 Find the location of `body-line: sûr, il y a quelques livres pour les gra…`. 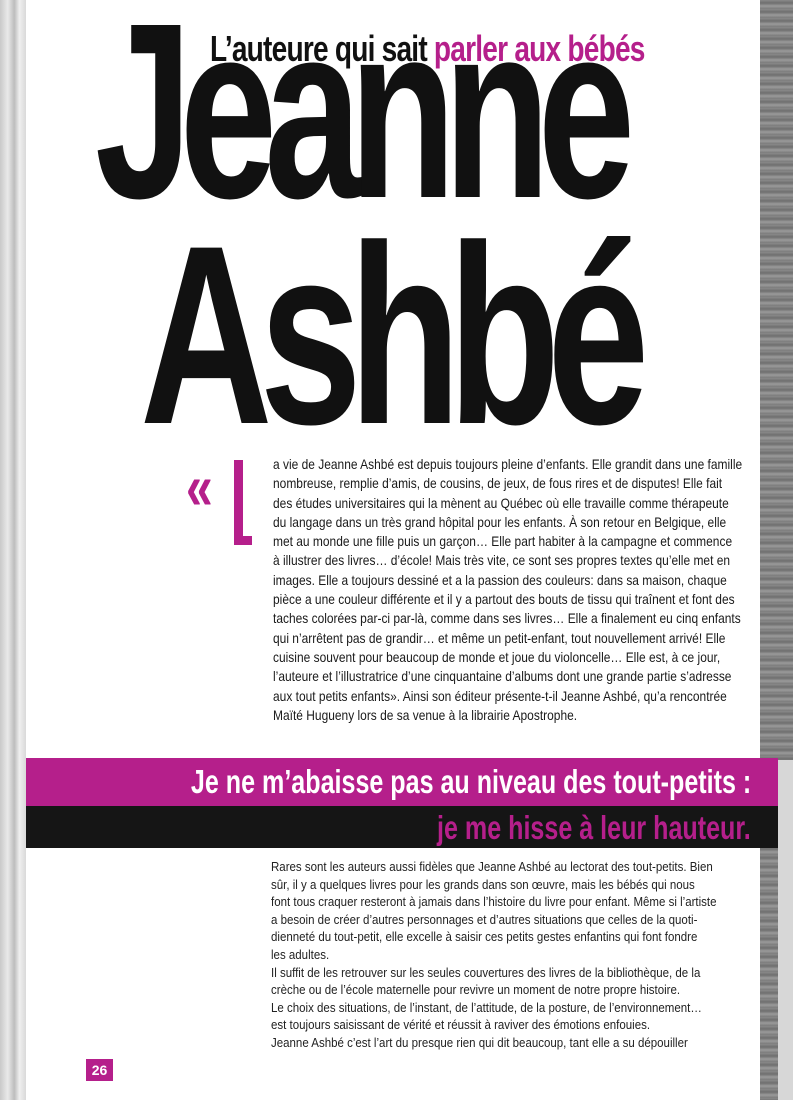

body-line: sûr, il y a quelques livres pour les gra… is located at coordinates (483, 884).